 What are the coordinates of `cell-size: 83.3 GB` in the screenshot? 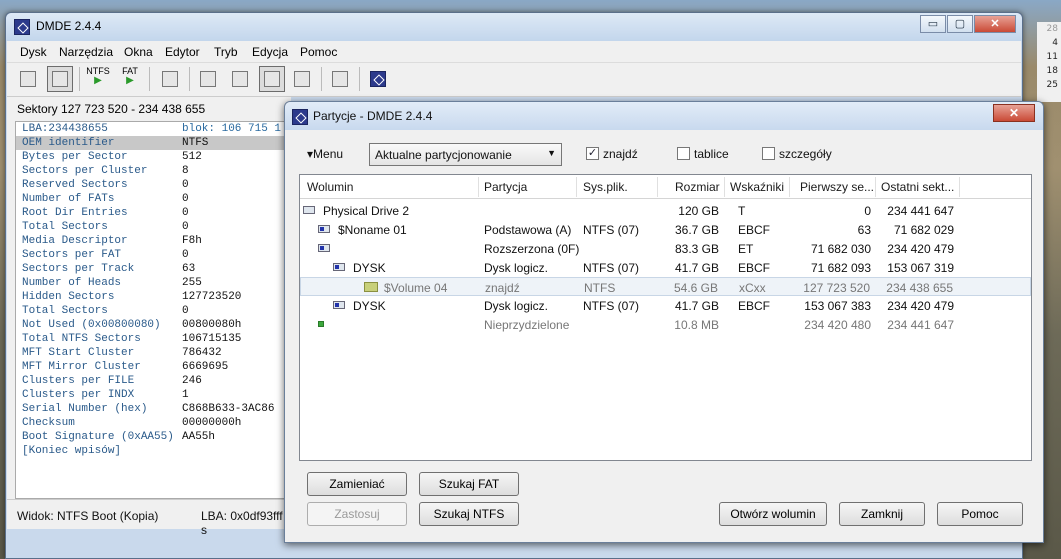 It's located at (696, 249).